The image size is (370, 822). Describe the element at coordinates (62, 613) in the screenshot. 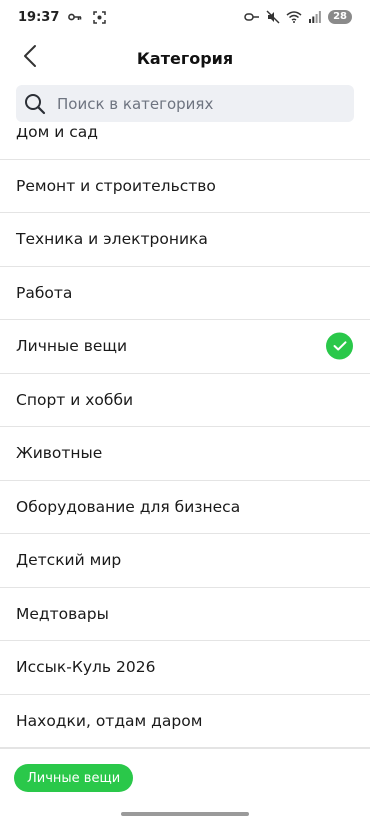

I see `category-item-label: Медтовары` at that location.